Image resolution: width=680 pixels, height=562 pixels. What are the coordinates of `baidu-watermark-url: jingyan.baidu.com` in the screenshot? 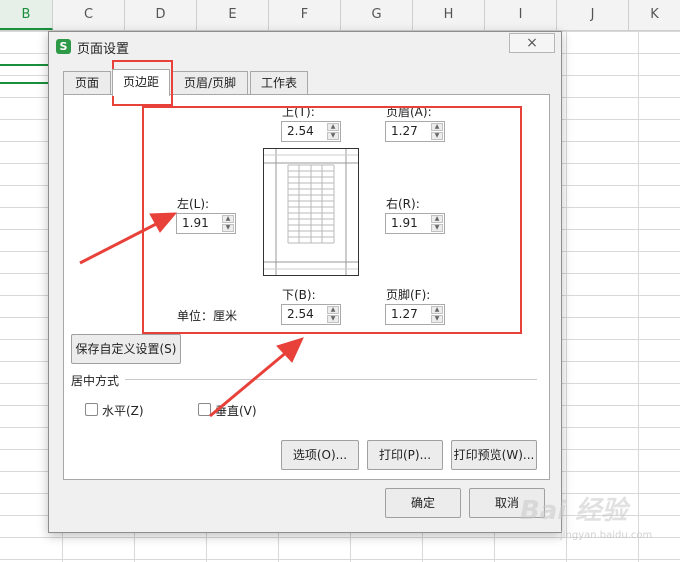 It's located at (606, 535).